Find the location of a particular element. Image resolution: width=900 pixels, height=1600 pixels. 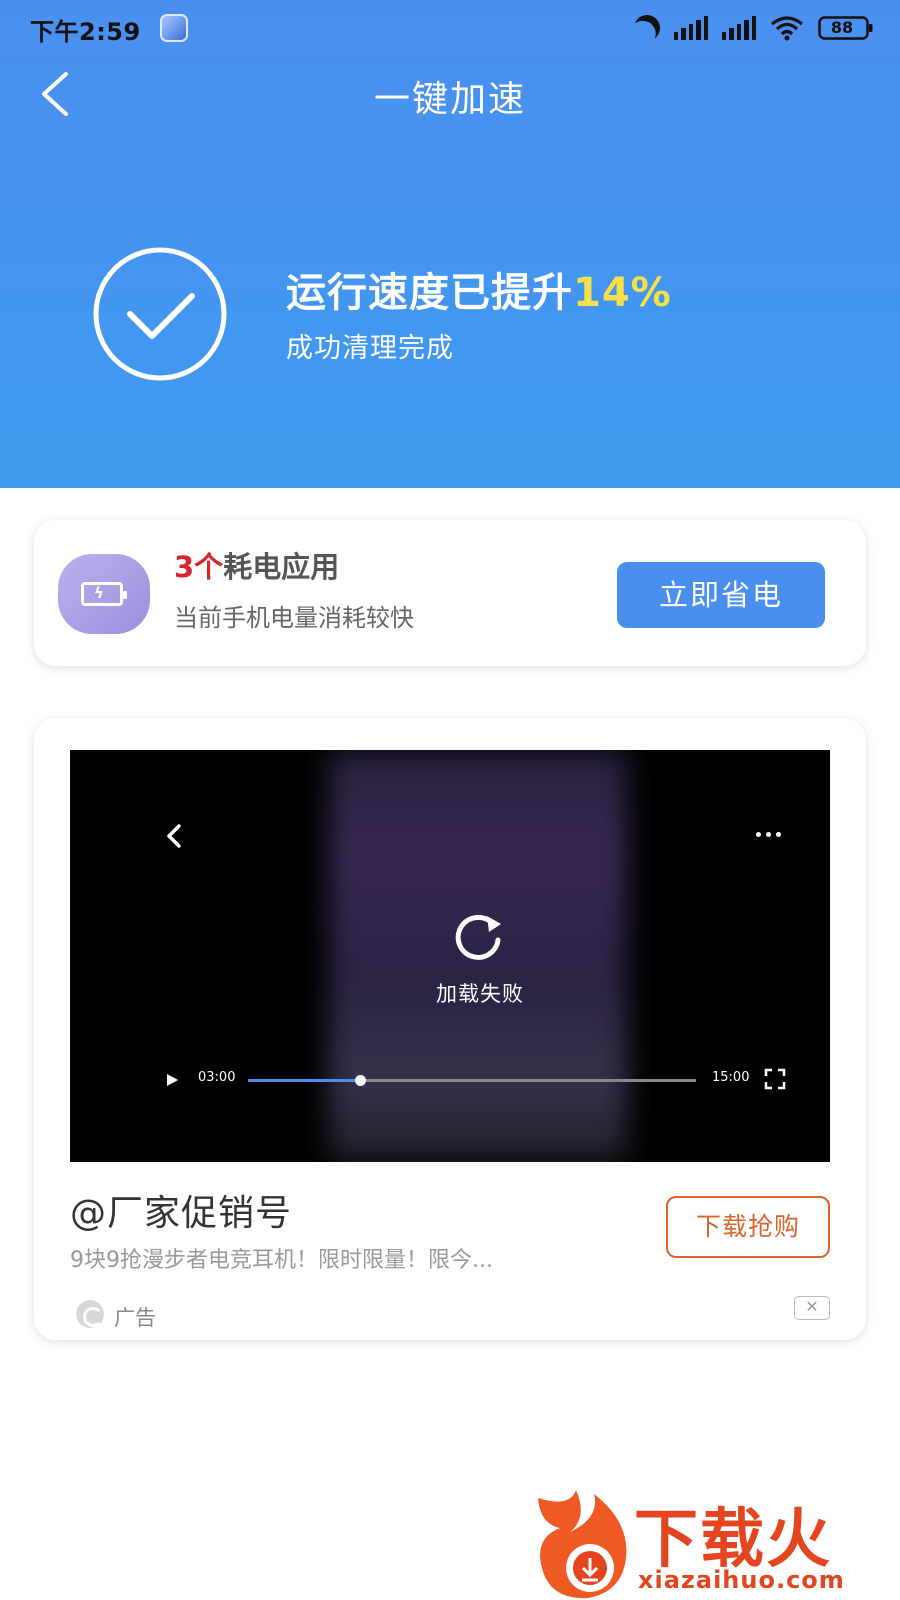

nav-bar: 一键加速 is located at coordinates (450, 95).